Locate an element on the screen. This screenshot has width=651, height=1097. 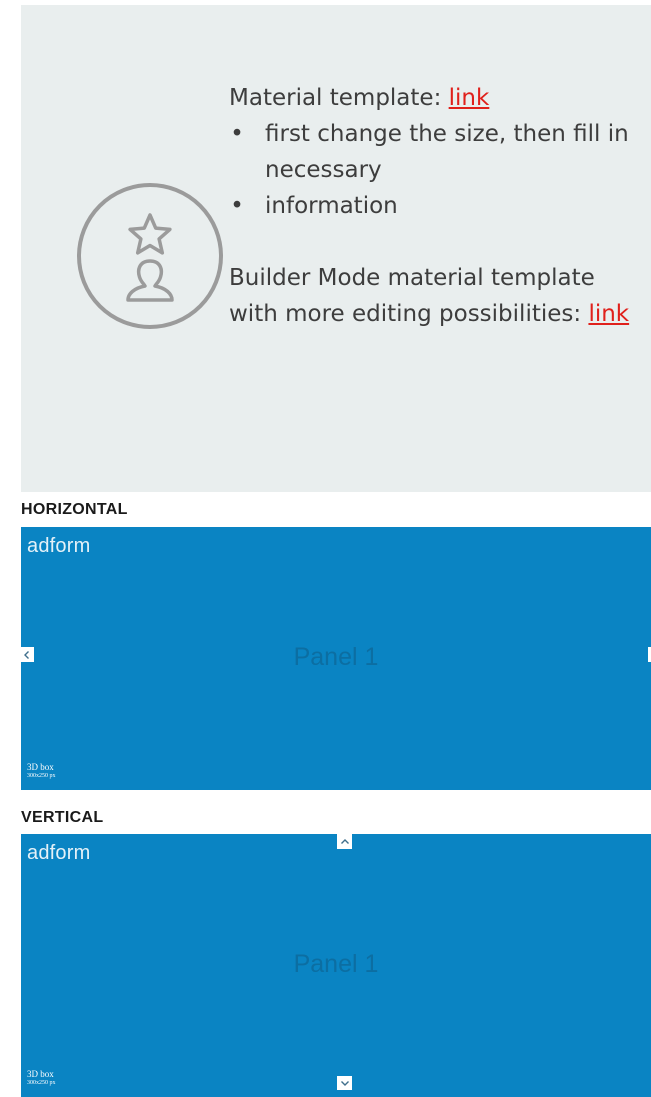
intro-paragraph: Material template: link is located at coordinates (436, 98).